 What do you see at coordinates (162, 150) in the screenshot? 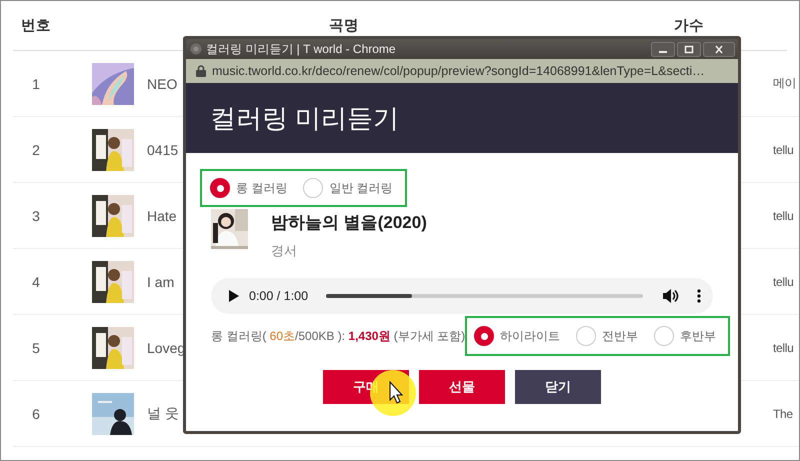
I see `song-title: 0415` at bounding box center [162, 150].